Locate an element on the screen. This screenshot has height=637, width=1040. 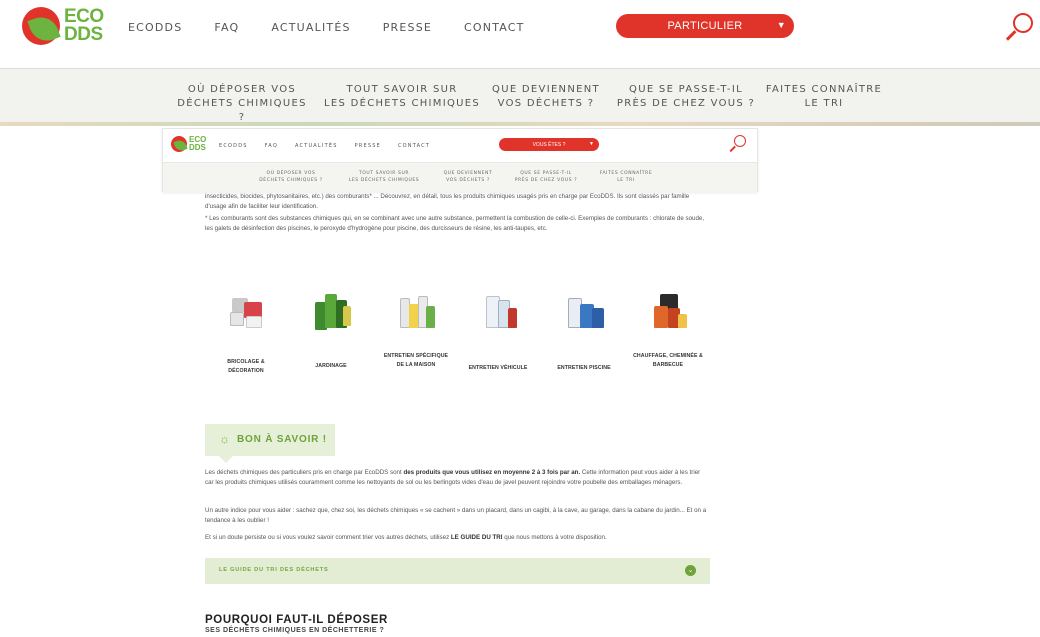
banner-strip is located at coordinates (520, 124).